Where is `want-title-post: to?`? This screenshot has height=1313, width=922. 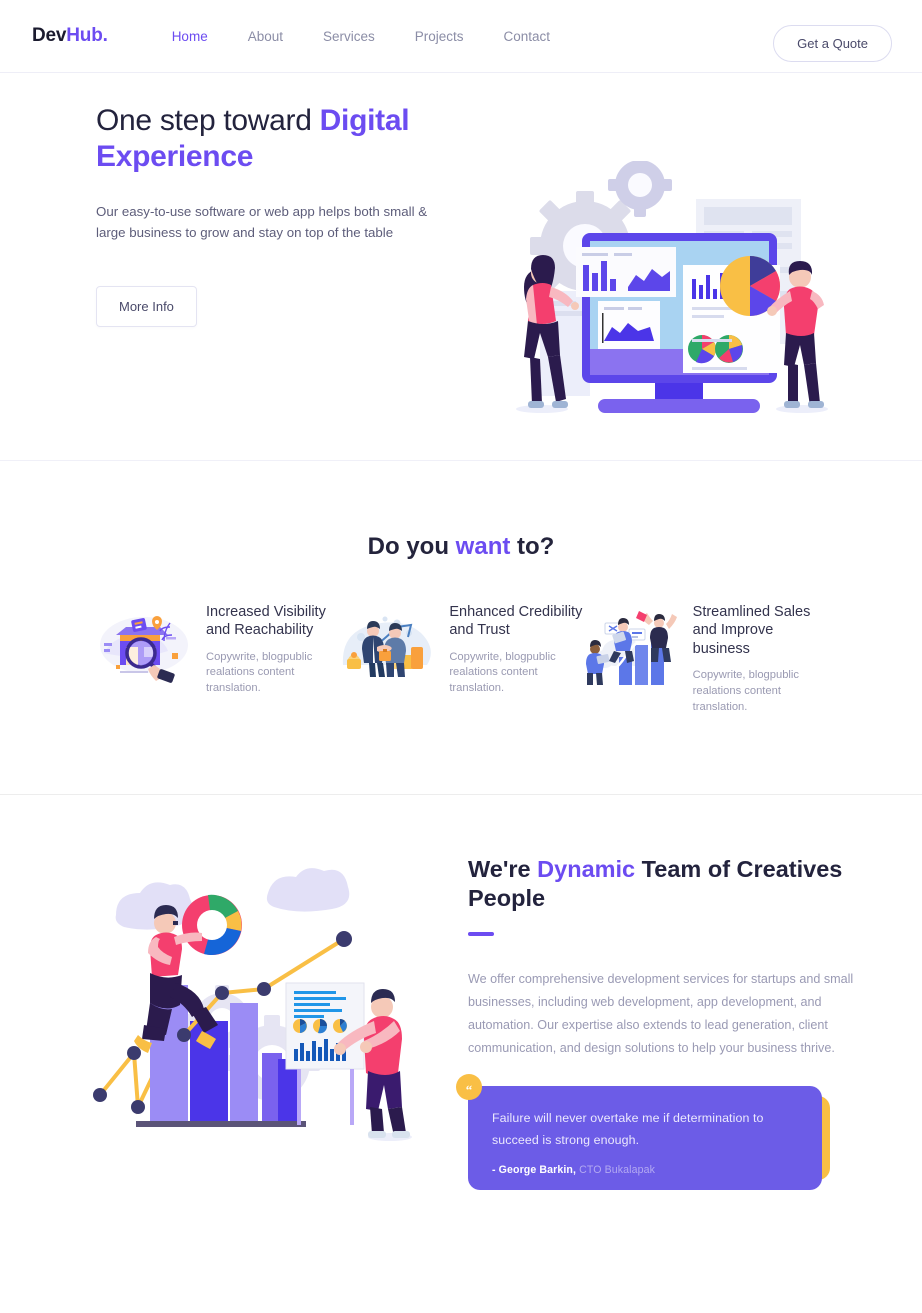
want-title-post: to? is located at coordinates (532, 546).